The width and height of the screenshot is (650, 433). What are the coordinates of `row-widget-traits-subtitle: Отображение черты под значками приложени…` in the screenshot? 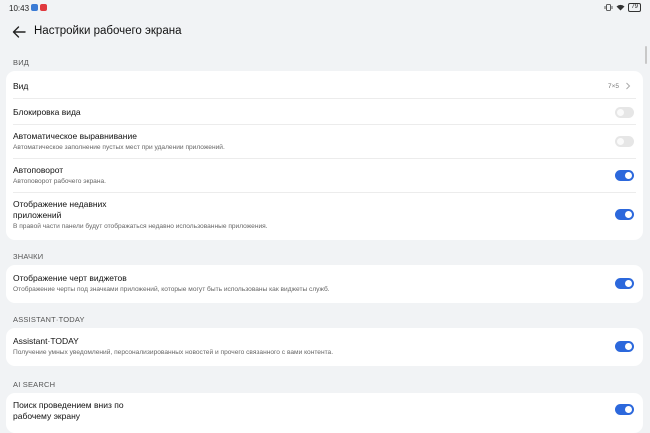 It's located at (171, 289).